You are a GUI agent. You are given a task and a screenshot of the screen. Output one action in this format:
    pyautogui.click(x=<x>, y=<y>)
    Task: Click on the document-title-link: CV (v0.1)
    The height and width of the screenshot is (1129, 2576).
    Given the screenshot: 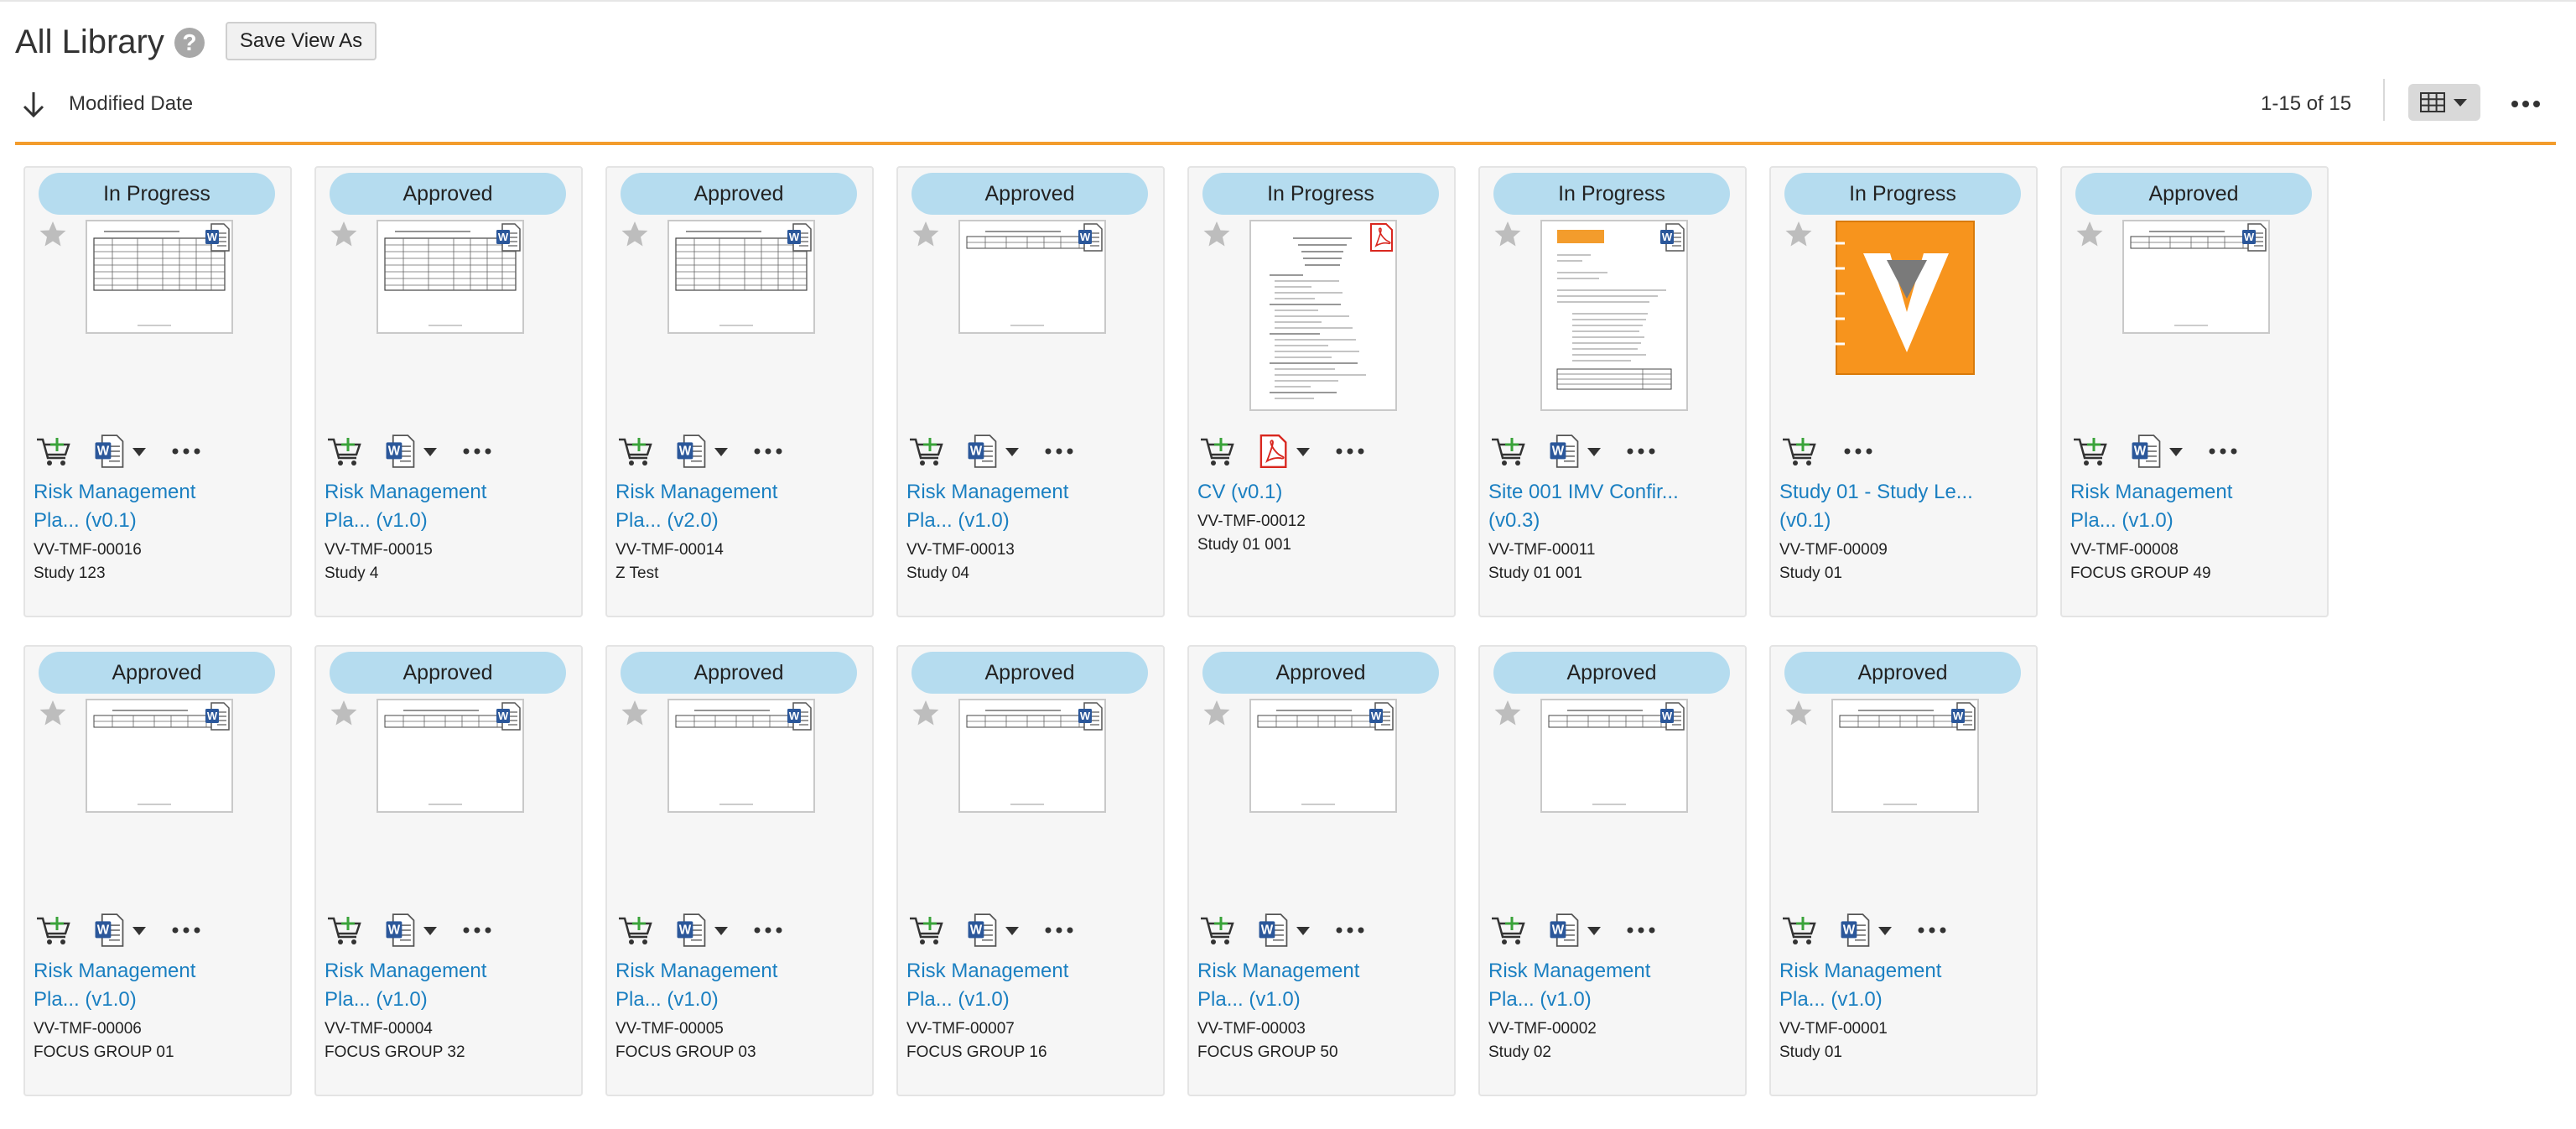 What is the action you would take?
    pyautogui.click(x=1319, y=493)
    